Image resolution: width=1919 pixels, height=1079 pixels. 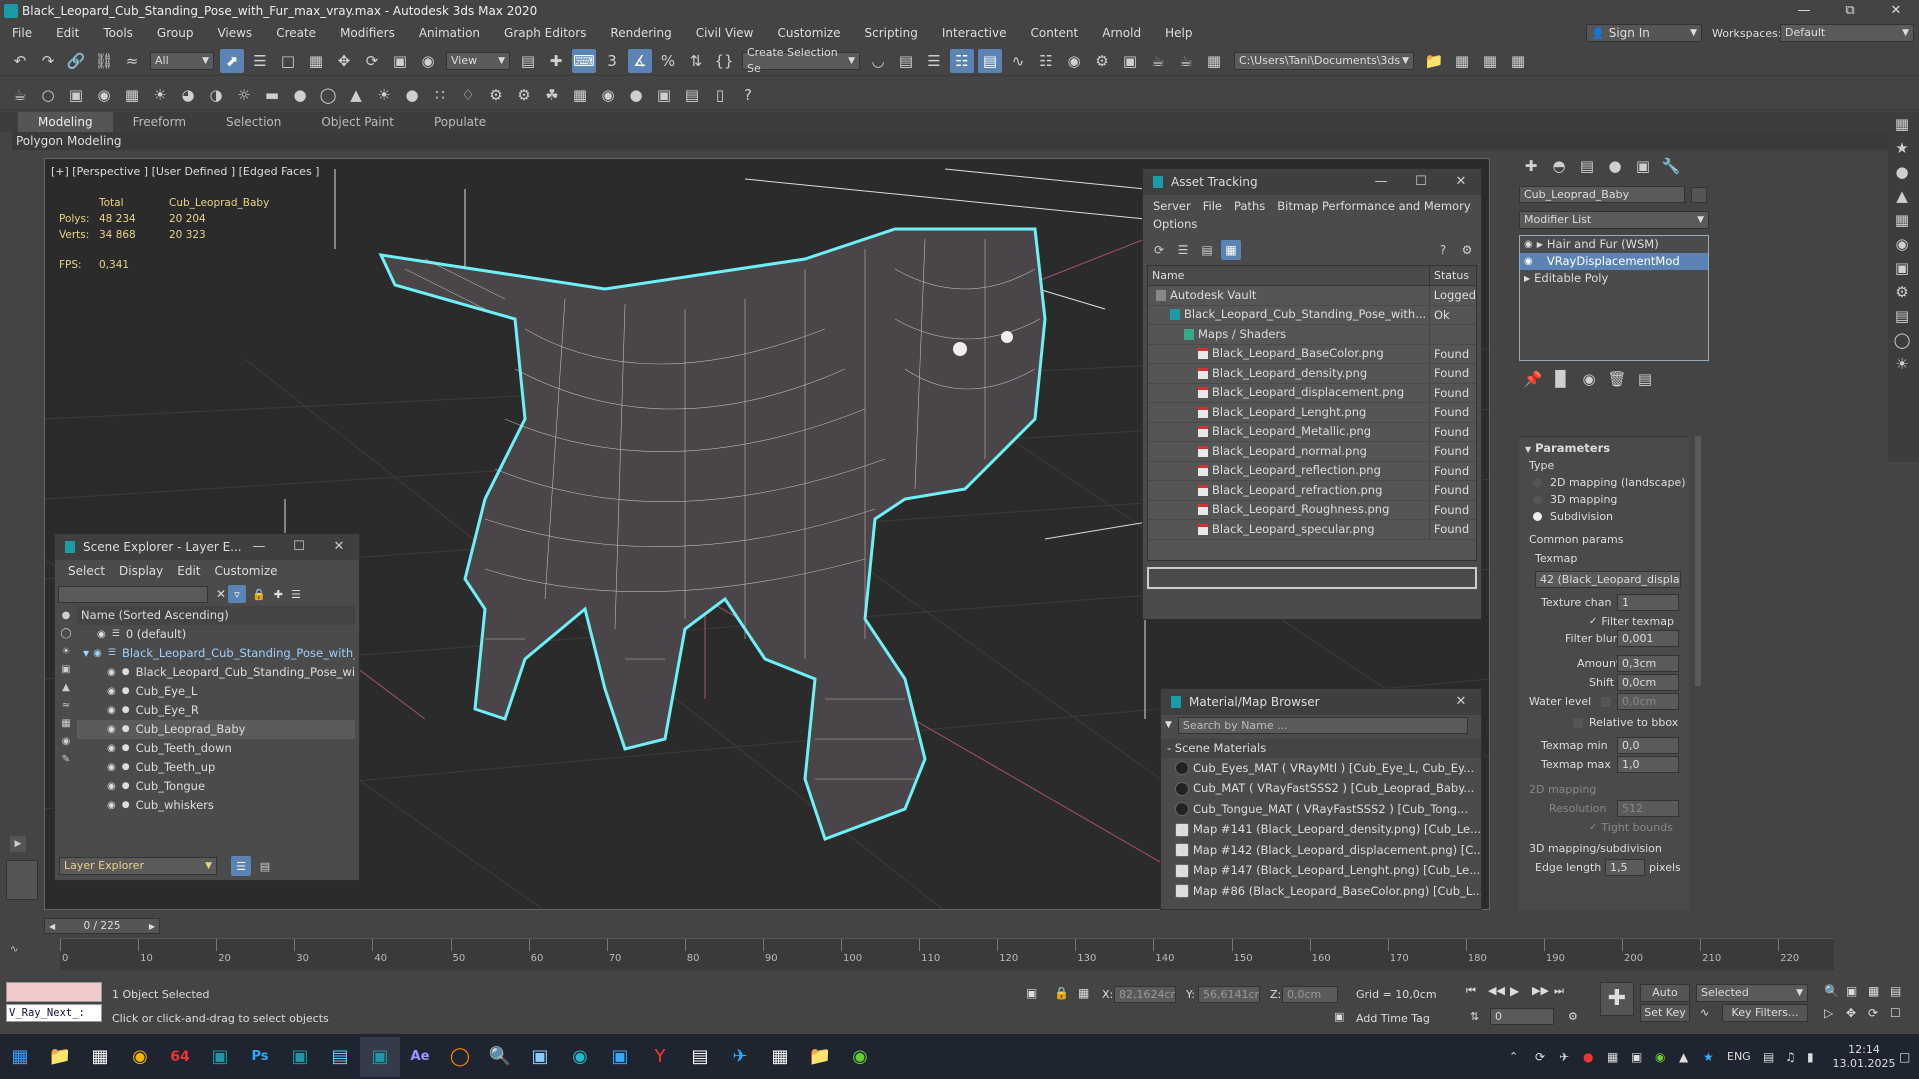 What do you see at coordinates (160, 95) in the screenshot?
I see `light-icon: ☀` at bounding box center [160, 95].